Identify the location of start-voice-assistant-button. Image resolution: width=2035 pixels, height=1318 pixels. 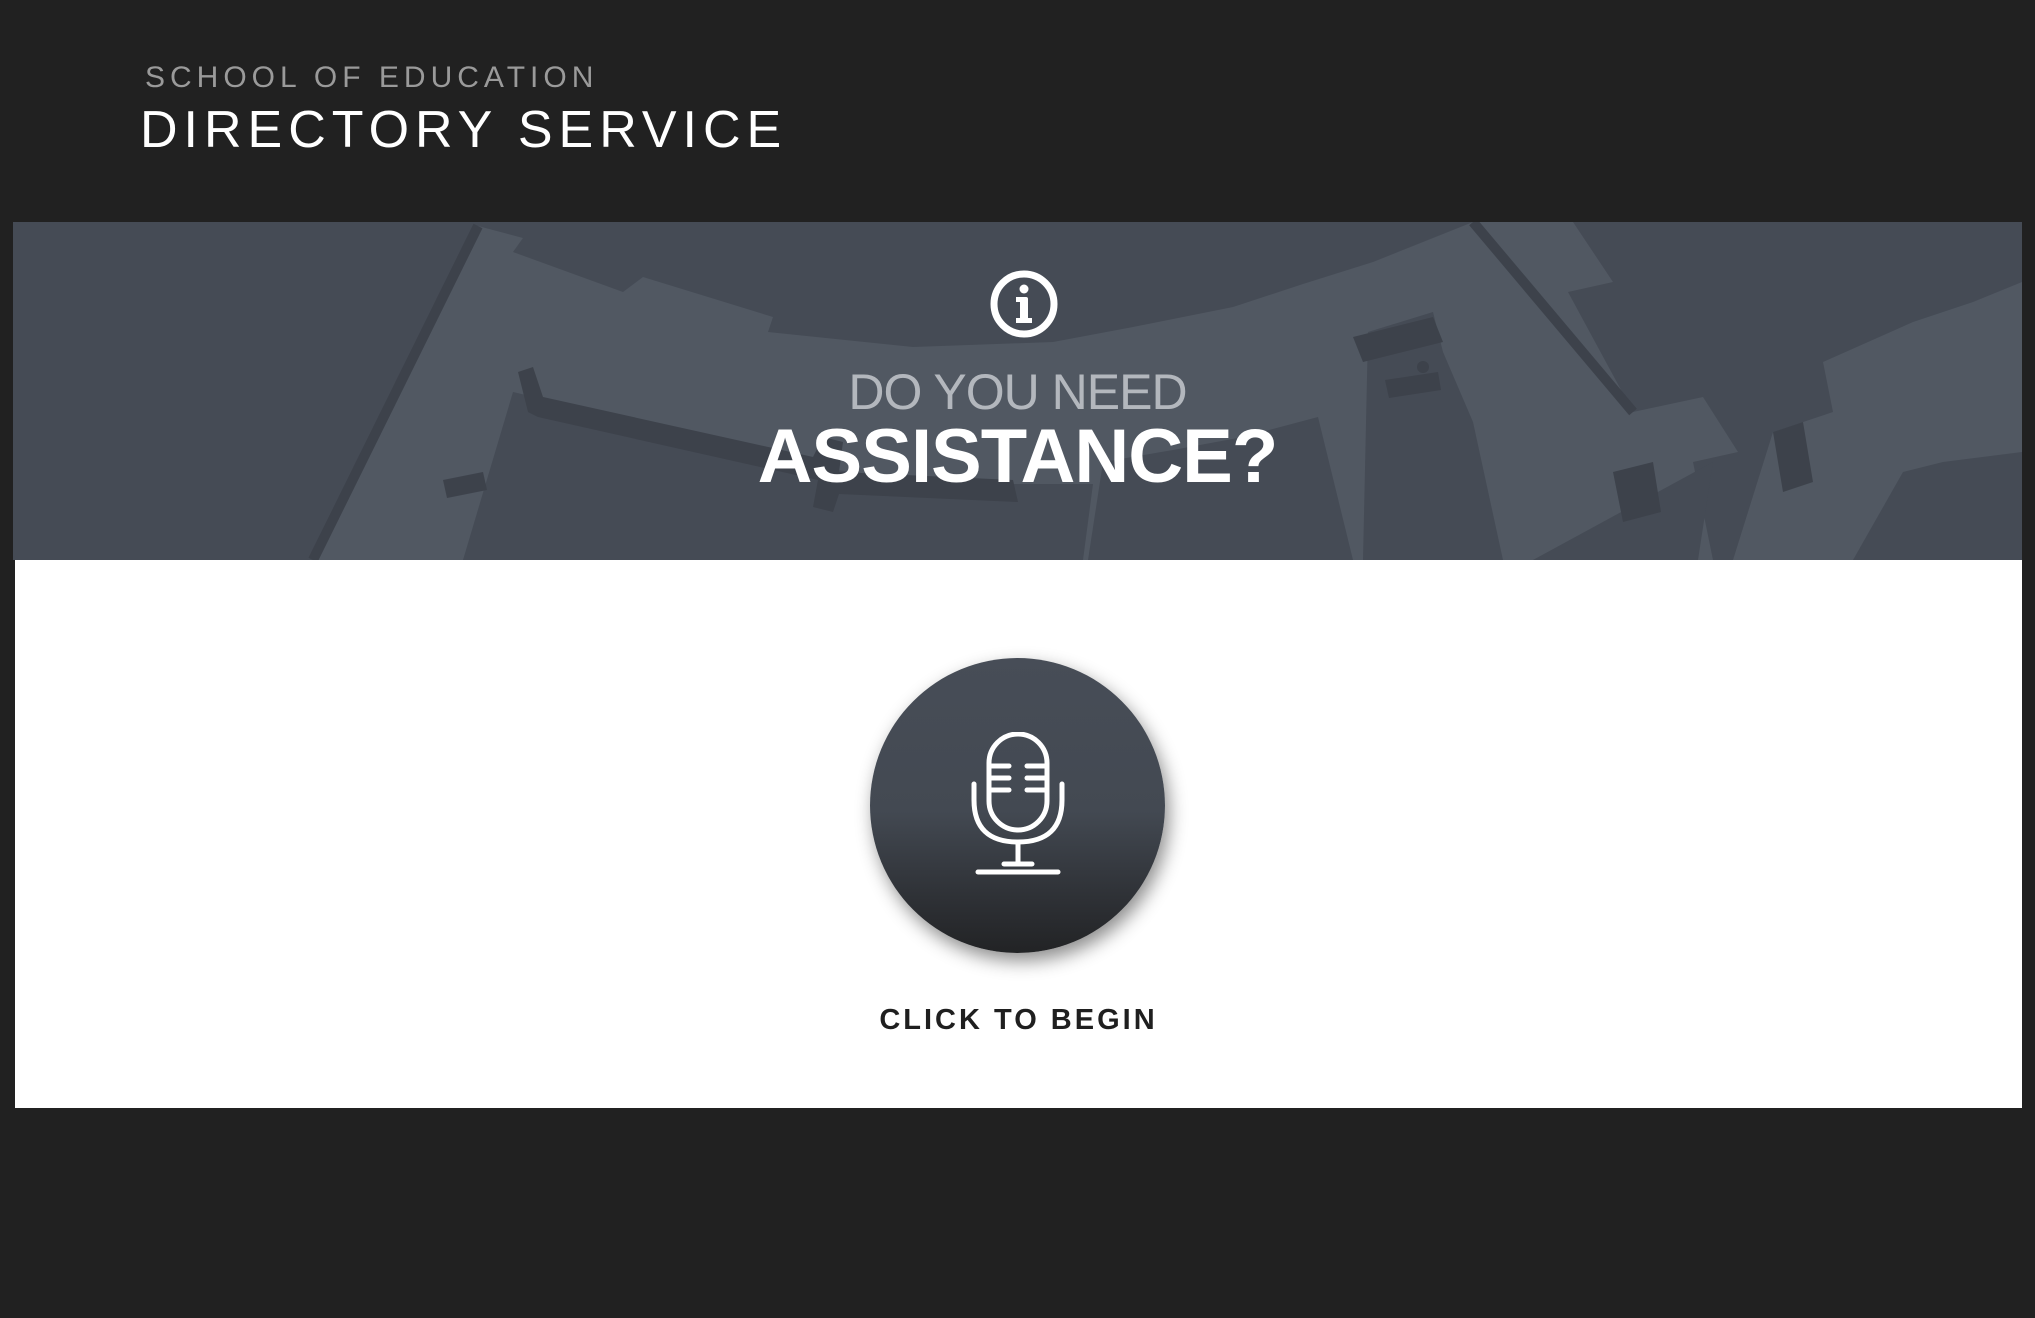
(1017, 805).